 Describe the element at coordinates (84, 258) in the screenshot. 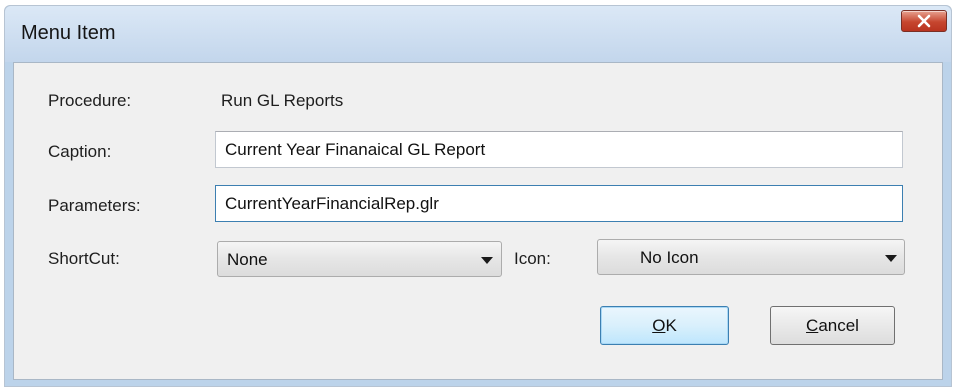

I see `shortcut-label: ShortCut:` at that location.